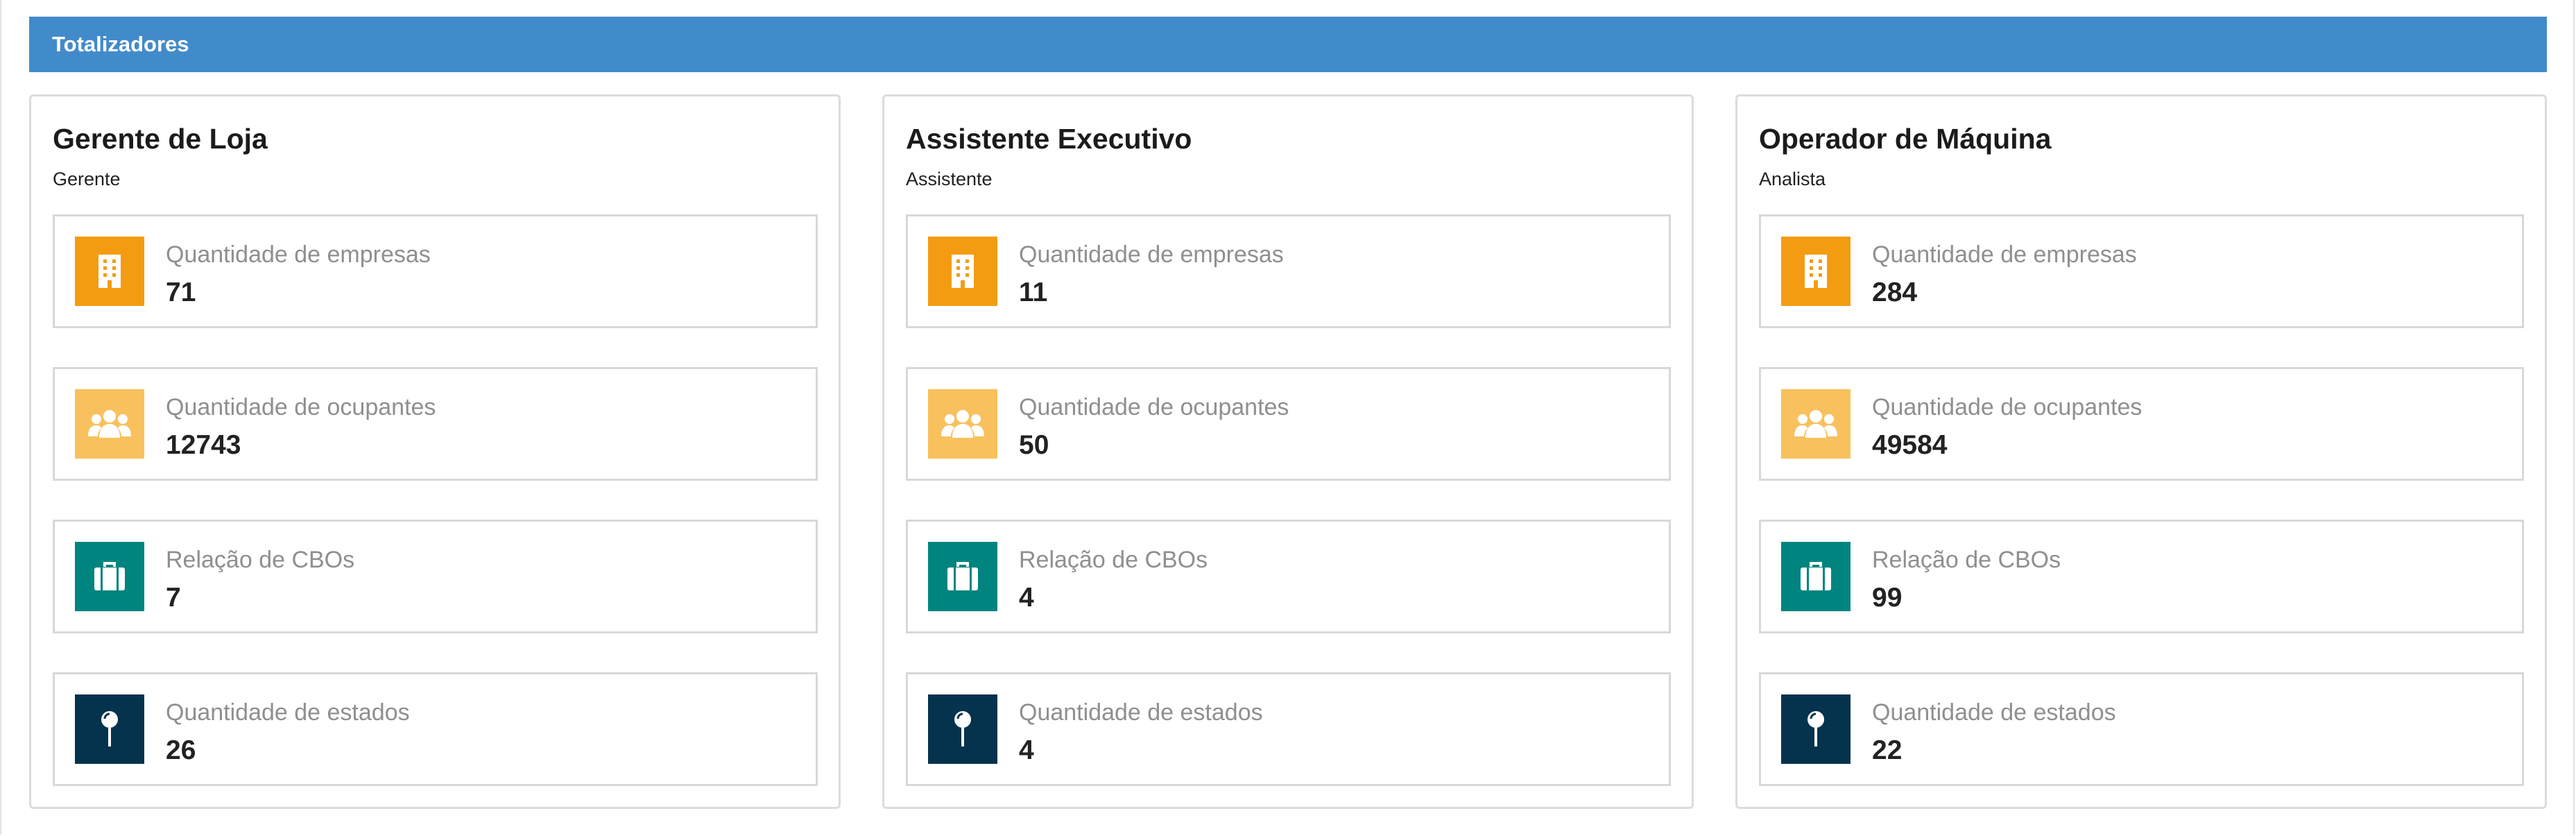 This screenshot has width=2576, height=836. Describe the element at coordinates (1033, 293) in the screenshot. I see `stat-value: 11` at that location.